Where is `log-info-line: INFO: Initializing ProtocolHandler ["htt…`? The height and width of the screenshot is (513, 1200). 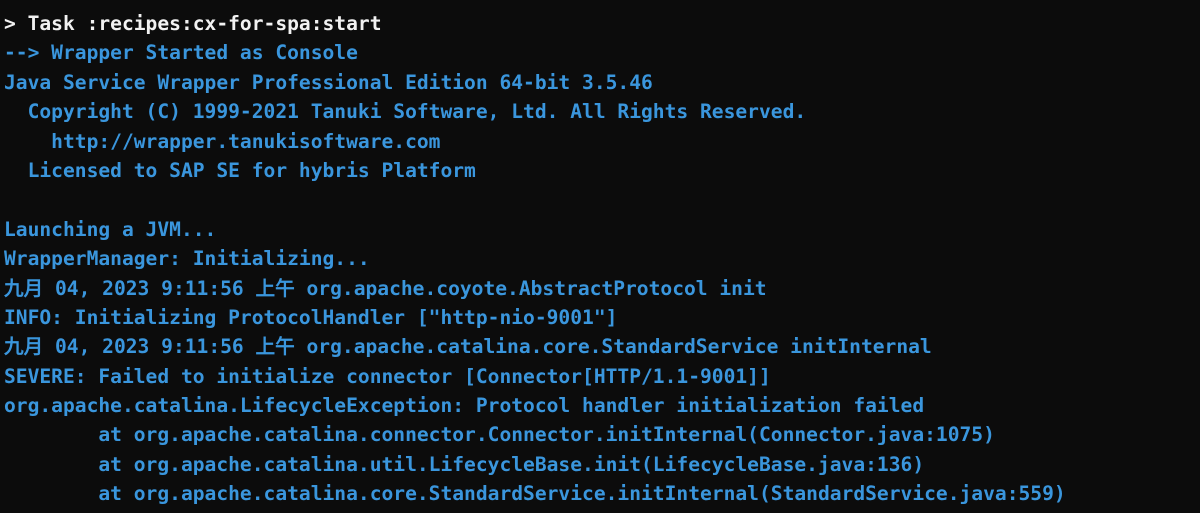 log-info-line: INFO: Initializing ProtocolHandler ["htt… is located at coordinates (311, 317).